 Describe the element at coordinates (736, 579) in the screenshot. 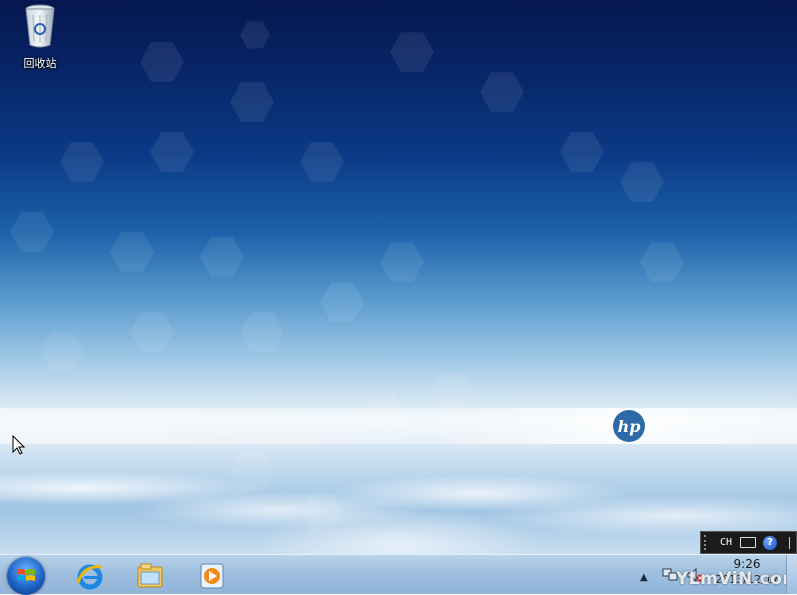

I see `watermark: YLmViN.com` at that location.